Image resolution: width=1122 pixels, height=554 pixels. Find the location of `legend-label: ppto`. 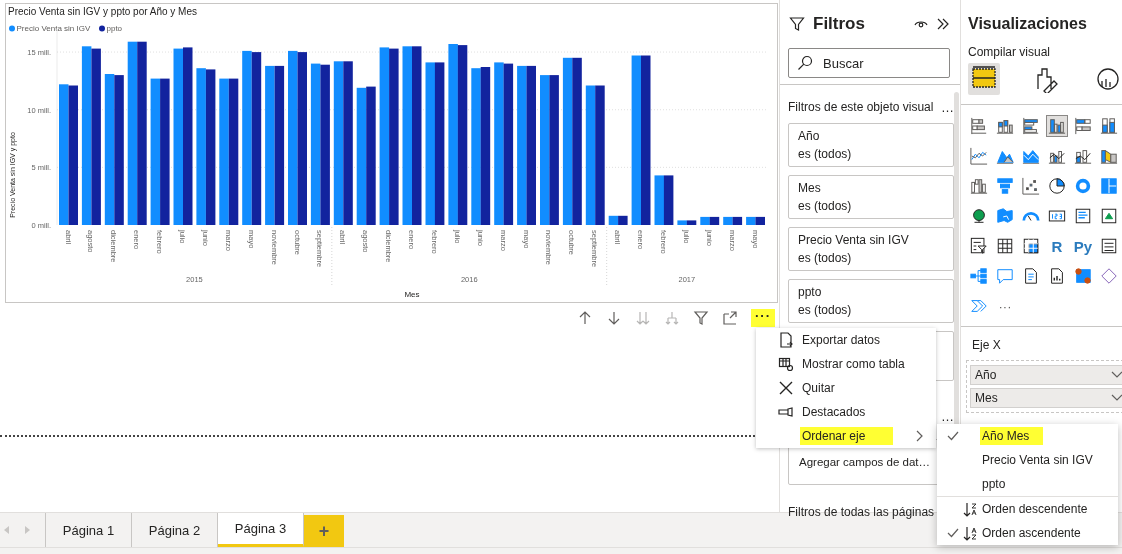

legend-label: ppto is located at coordinates (114, 28).